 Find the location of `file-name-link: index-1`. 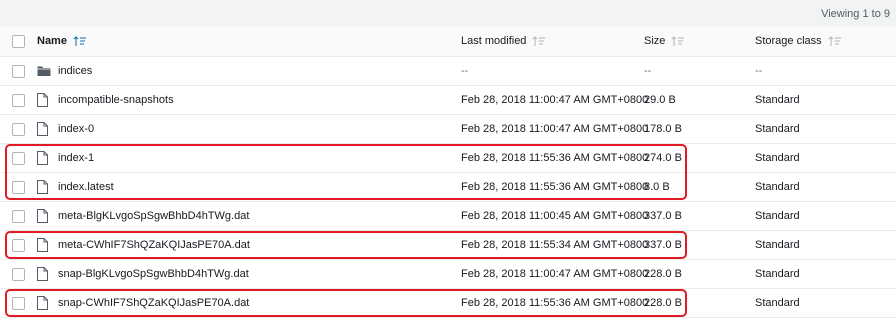

file-name-link: index-1 is located at coordinates (76, 158).